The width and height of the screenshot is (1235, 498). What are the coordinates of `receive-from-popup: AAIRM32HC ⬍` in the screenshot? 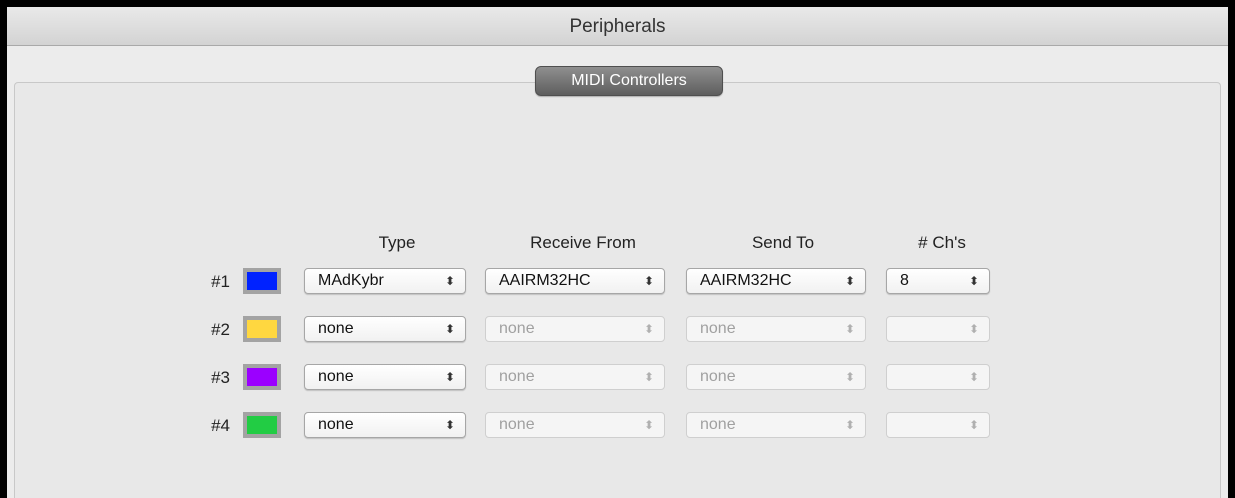 It's located at (575, 281).